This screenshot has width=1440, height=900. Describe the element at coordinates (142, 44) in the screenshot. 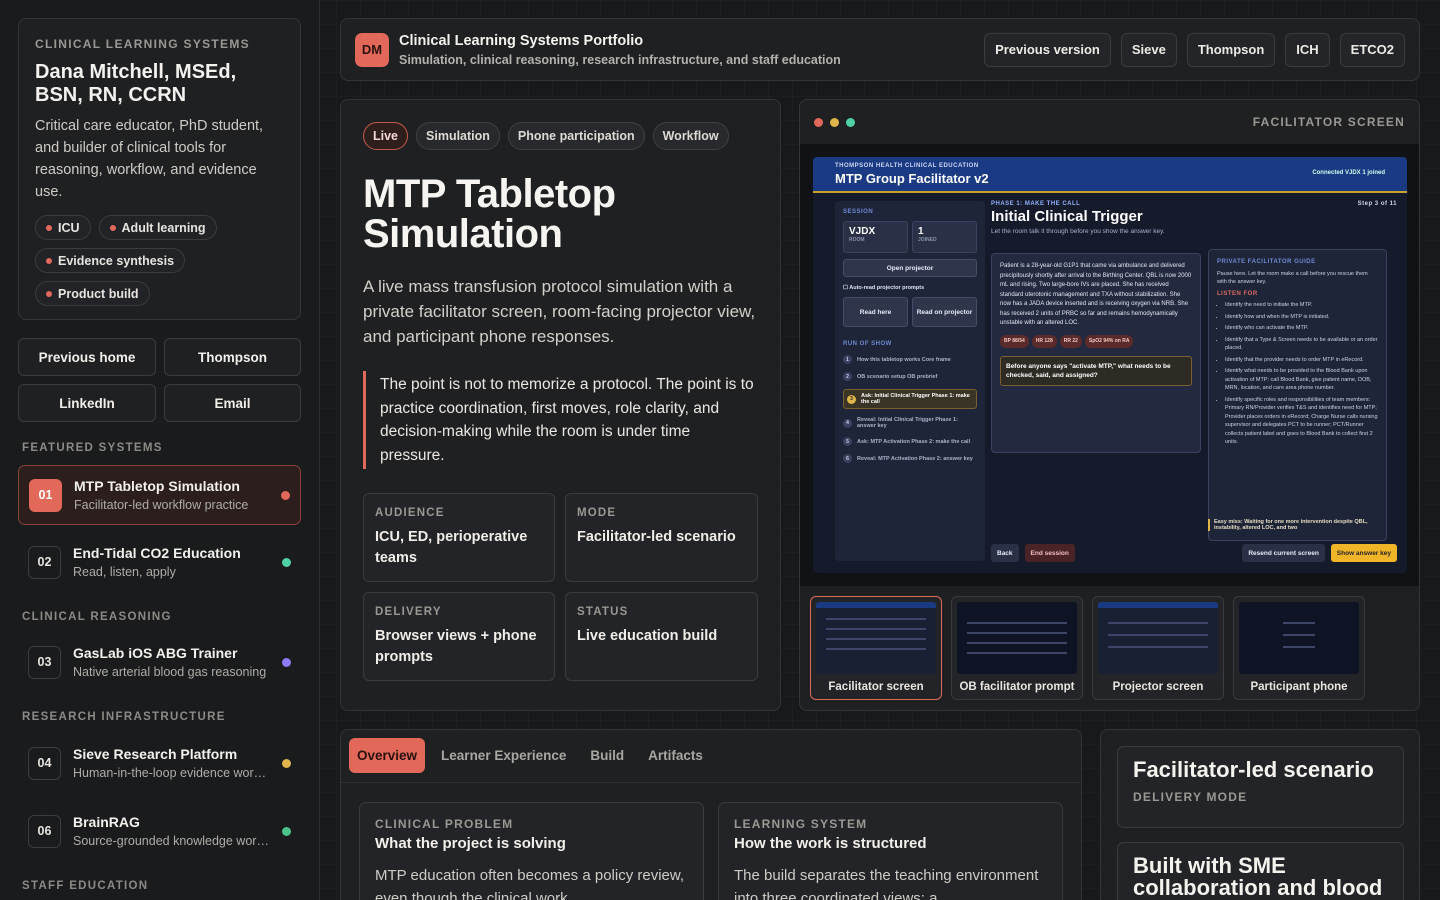

I see `profile-eyebrow: CLINICAL LEARNING SYSTEMS` at that location.